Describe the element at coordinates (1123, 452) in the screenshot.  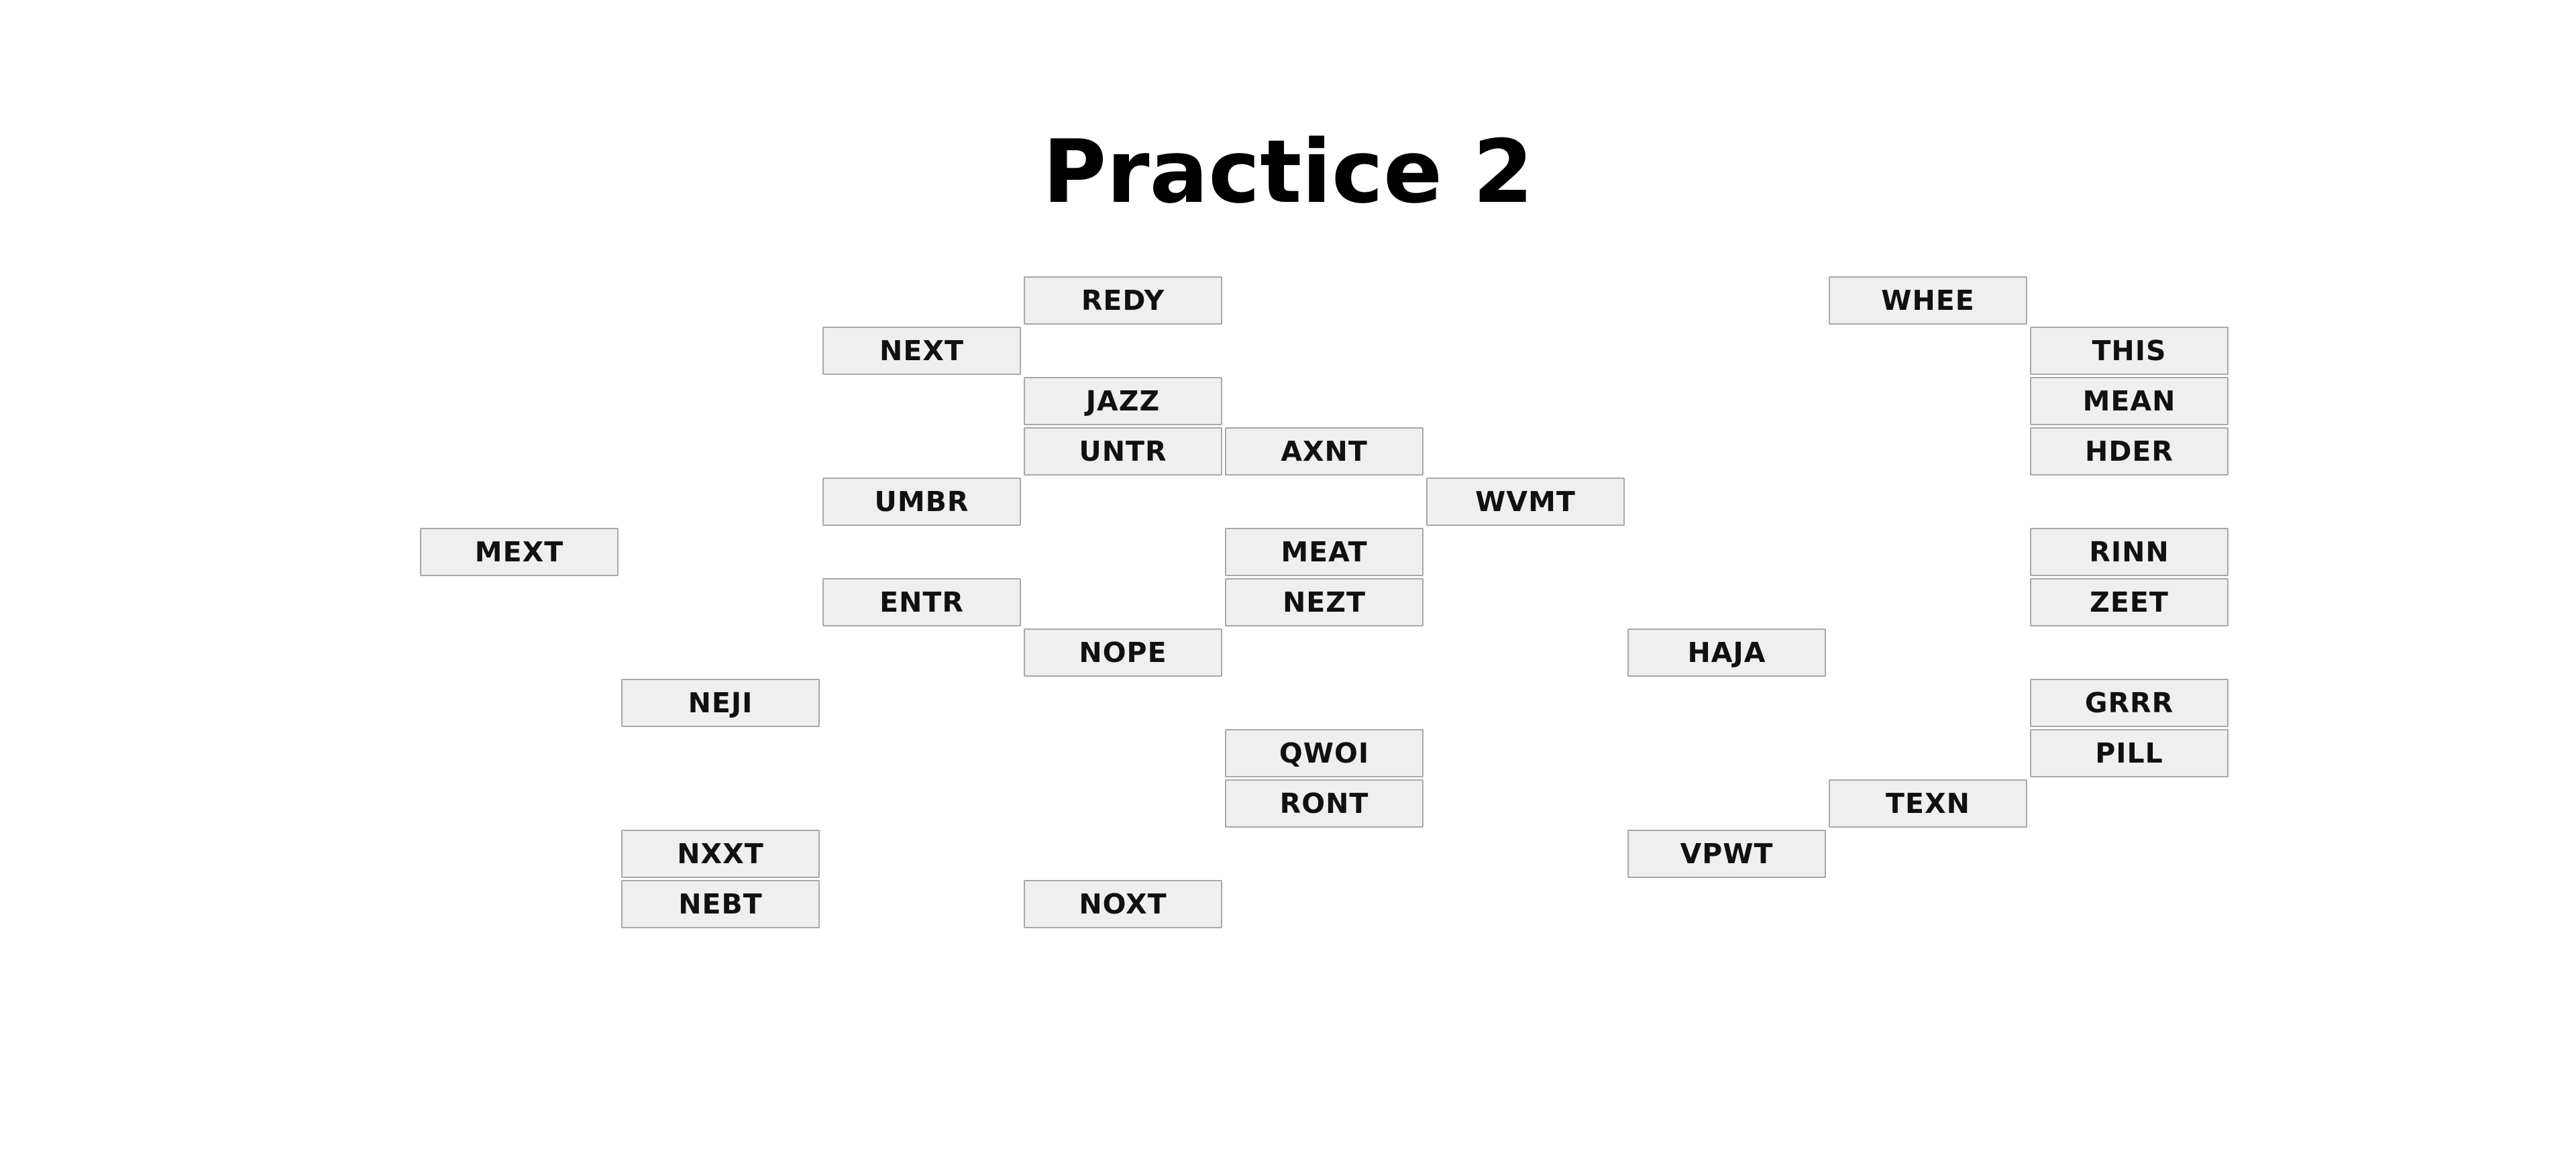
I see `word-button-untr: UNTR` at that location.